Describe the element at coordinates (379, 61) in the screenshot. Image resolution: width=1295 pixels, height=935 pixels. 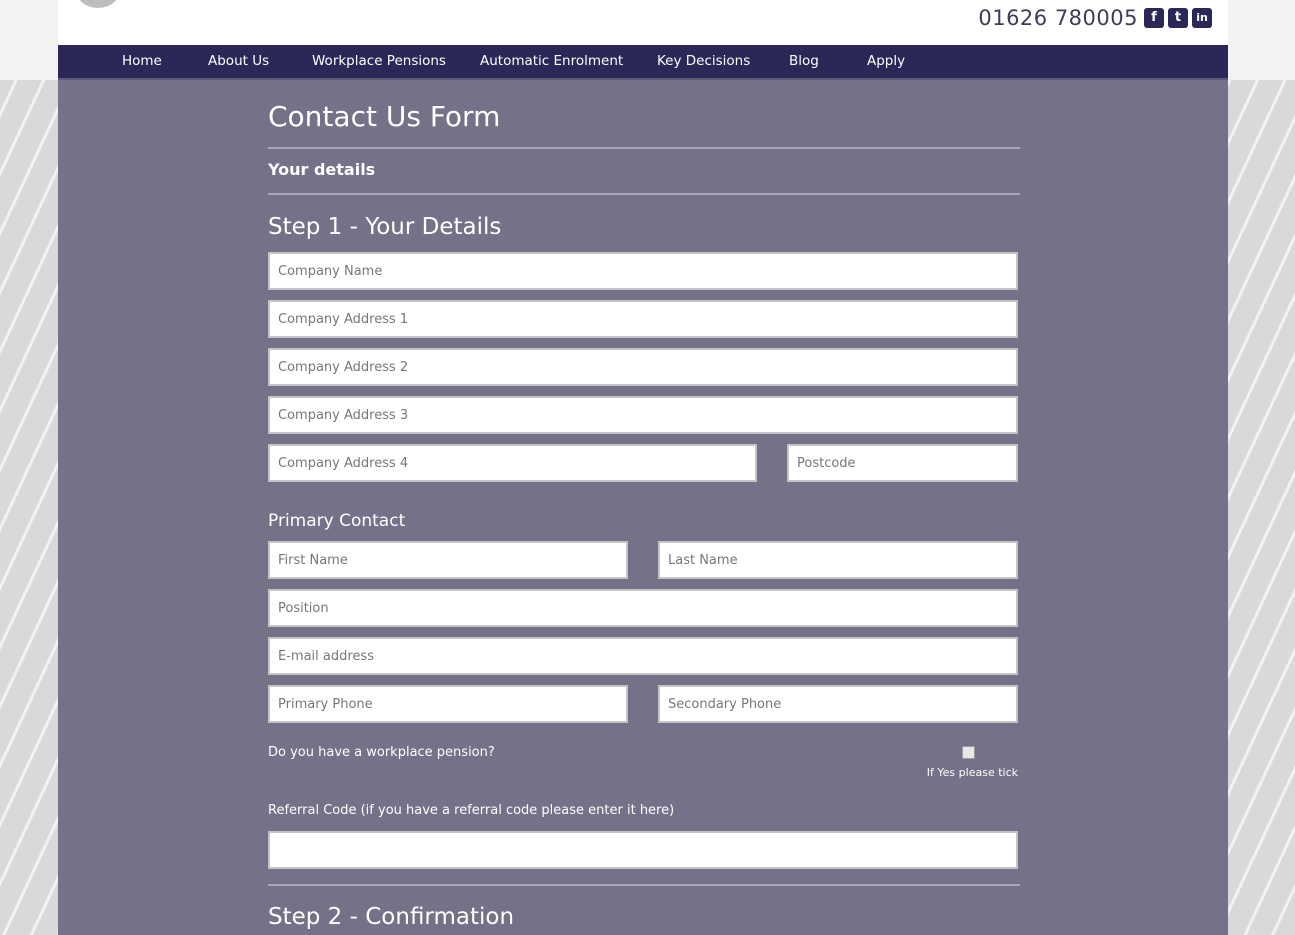
I see `nav-item-workplace-pensions: Workplace Pensions` at that location.